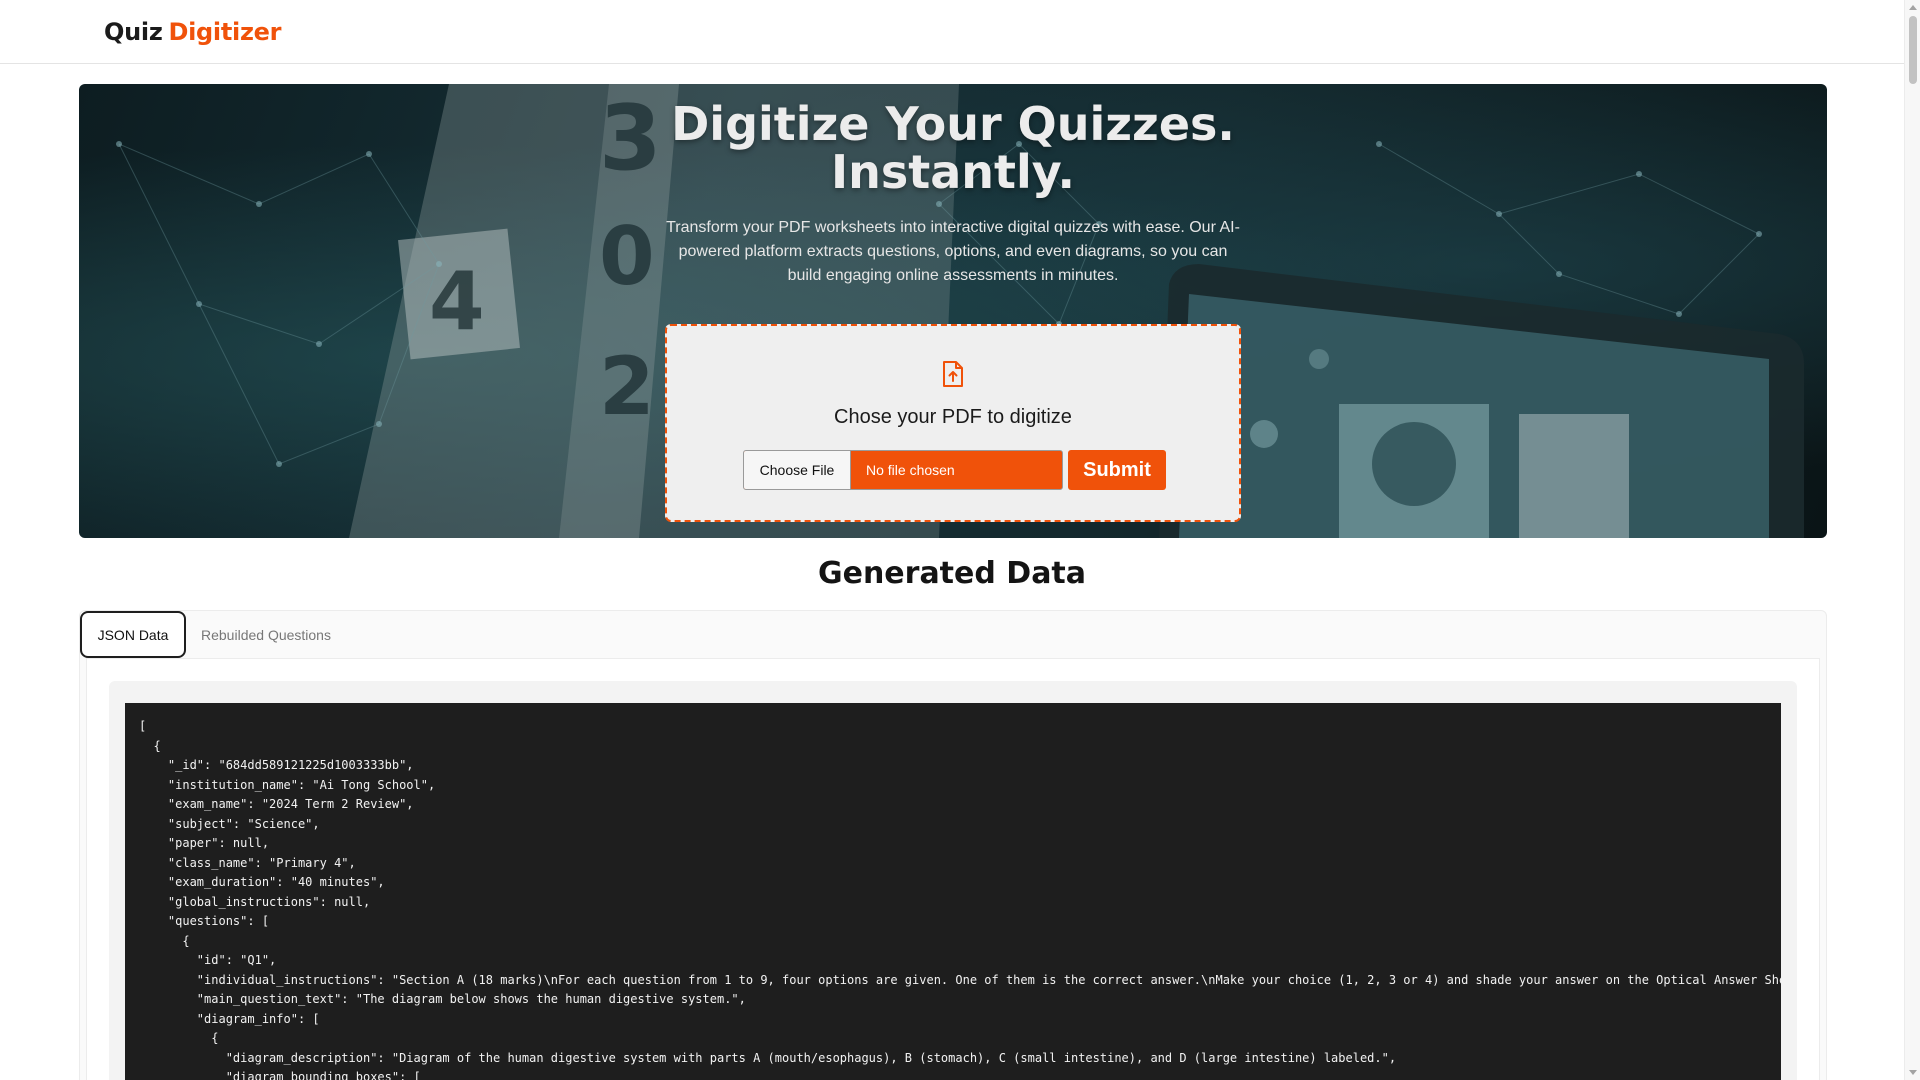  Describe the element at coordinates (143, 726) in the screenshot. I see `json-code-line: [` at that location.